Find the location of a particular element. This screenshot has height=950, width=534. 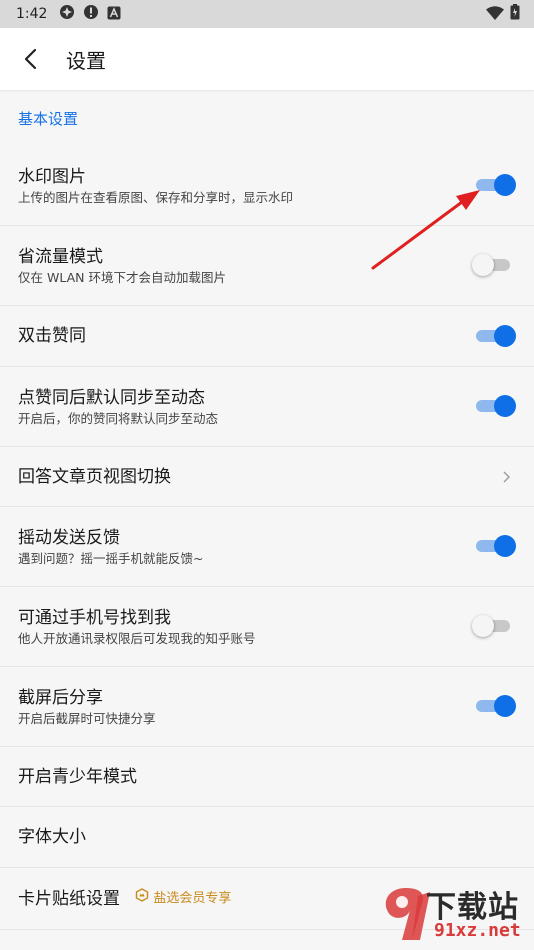

watermark-url: 91xz.net is located at coordinates (477, 930).